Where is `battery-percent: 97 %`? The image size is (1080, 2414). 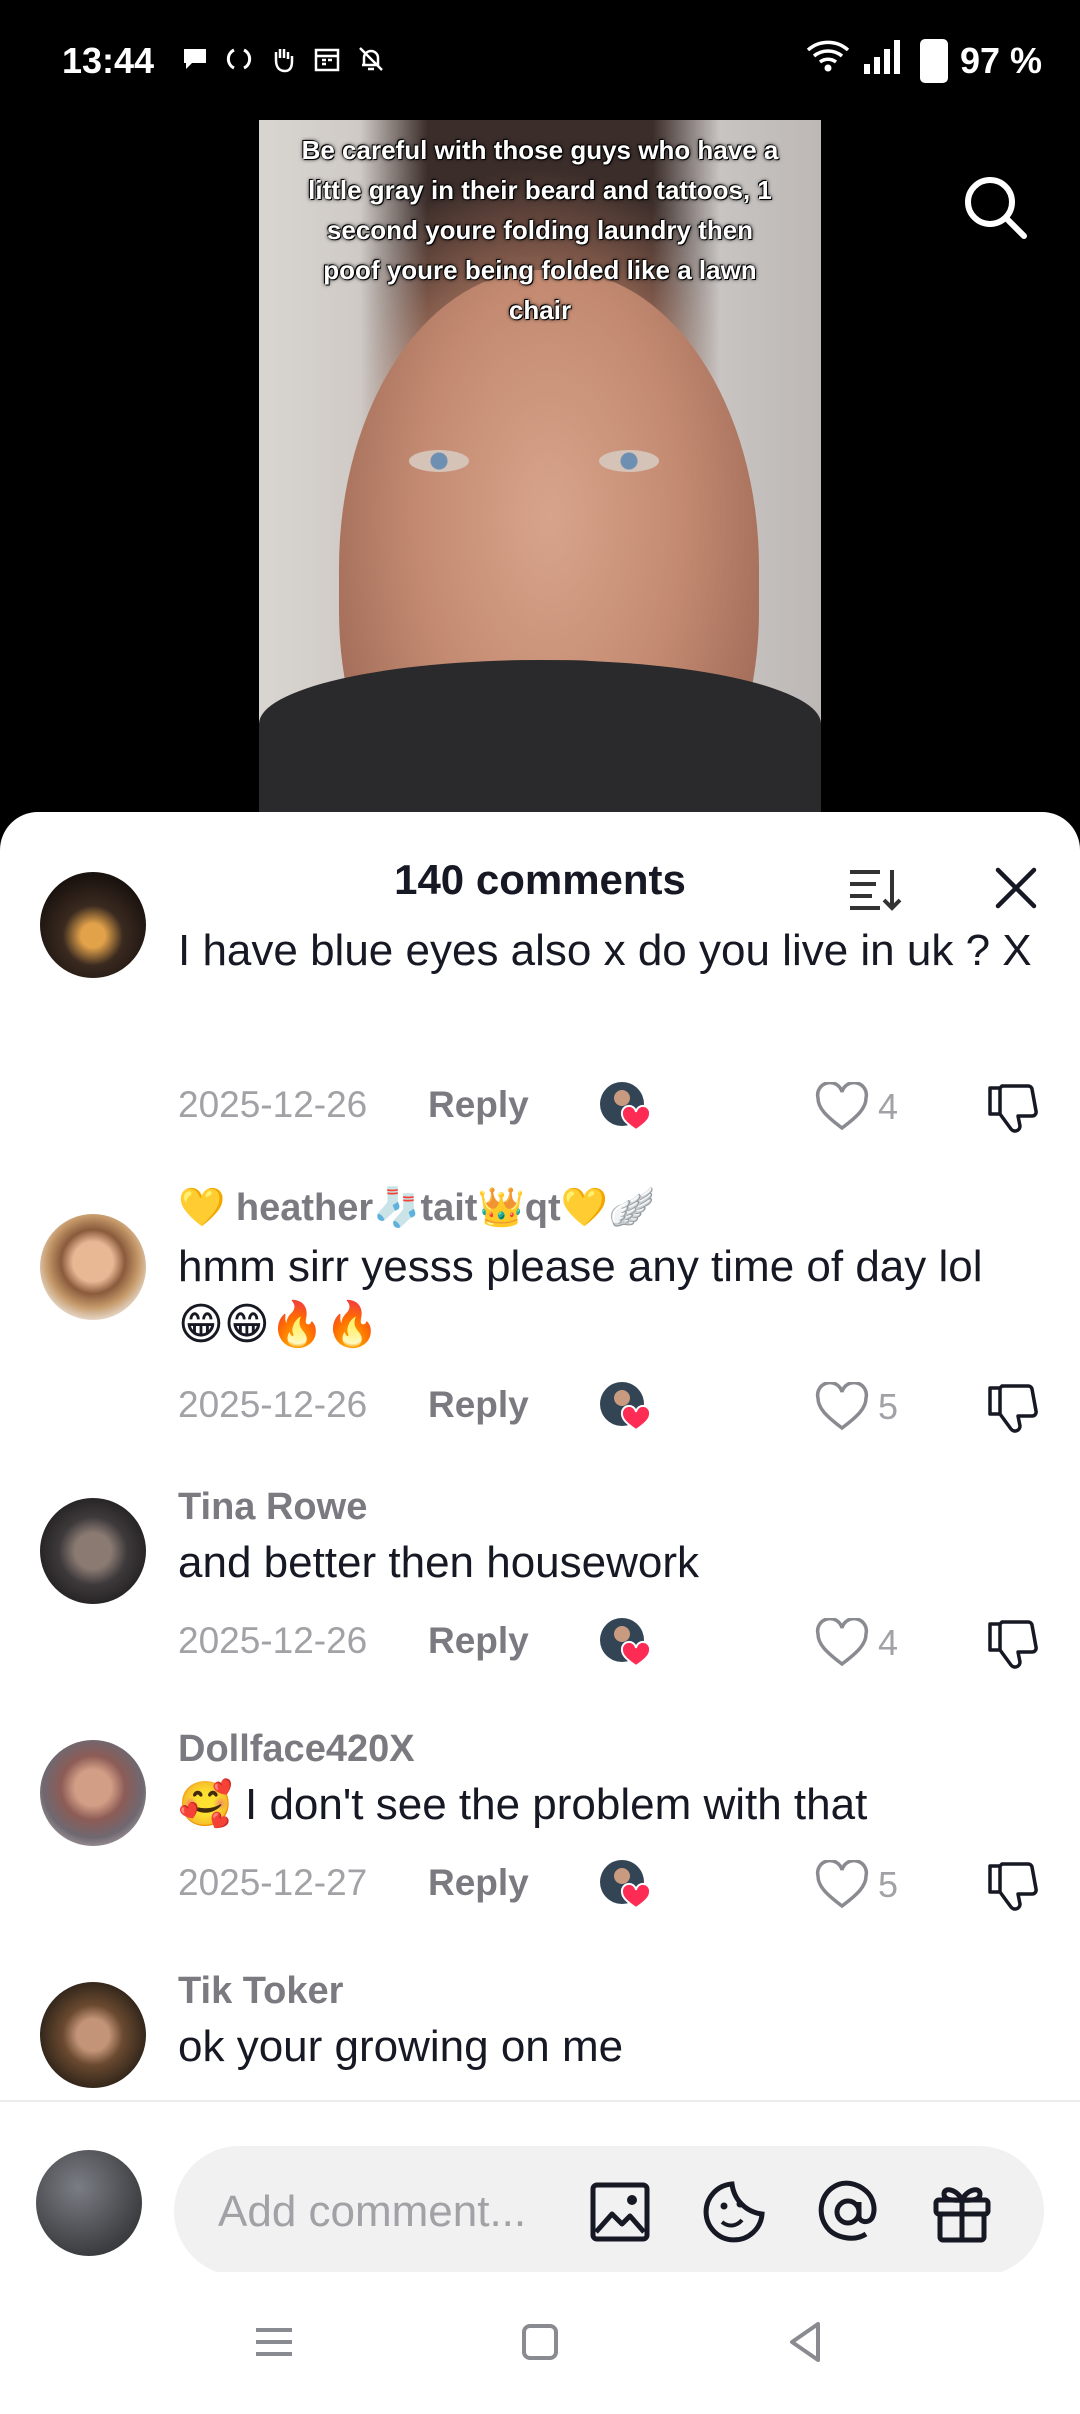 battery-percent: 97 % is located at coordinates (1000, 60).